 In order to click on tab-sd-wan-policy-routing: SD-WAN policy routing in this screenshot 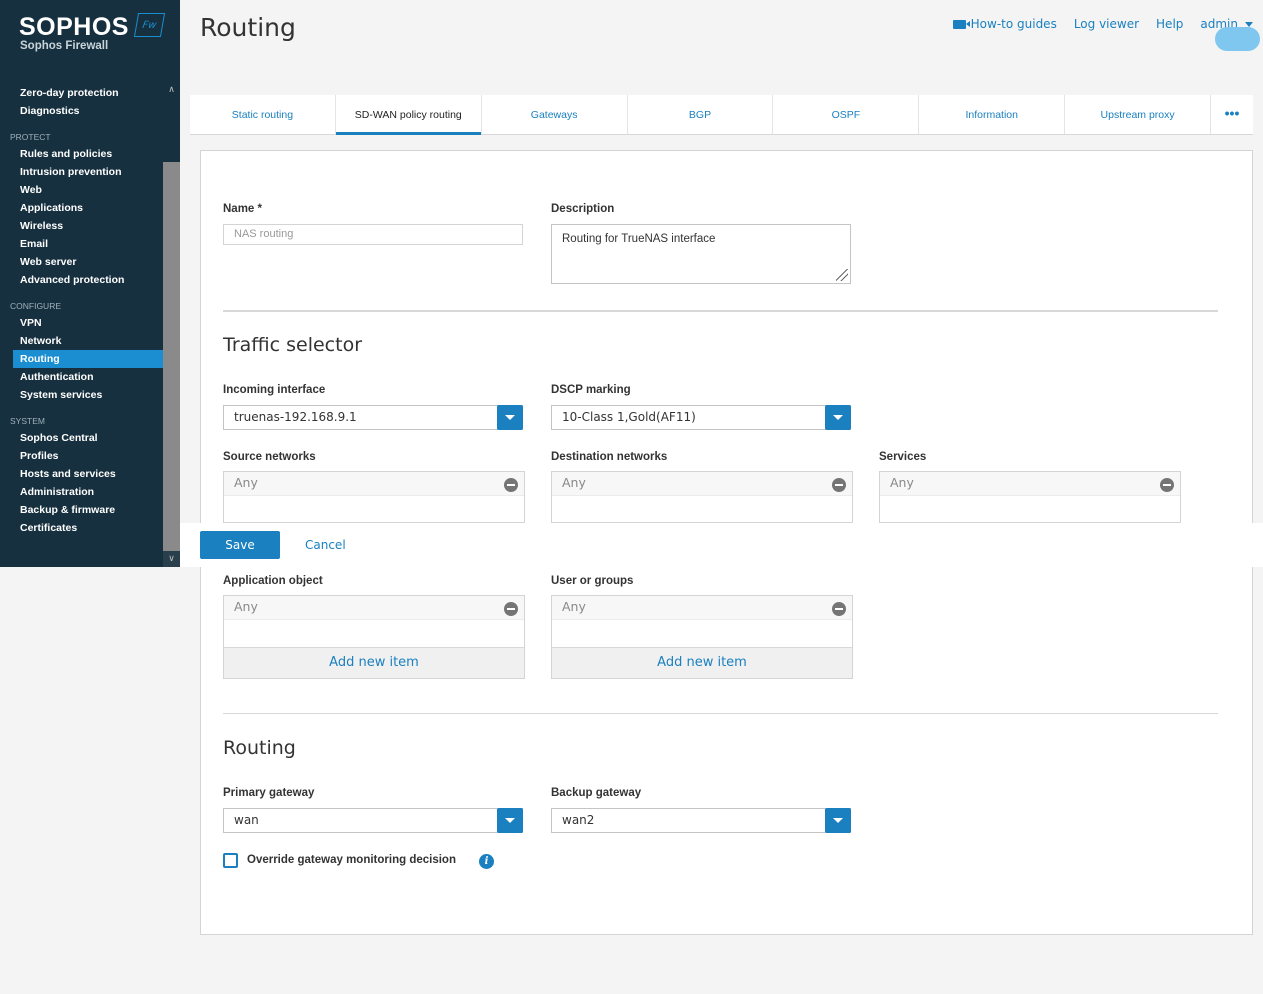, I will do `click(408, 115)`.